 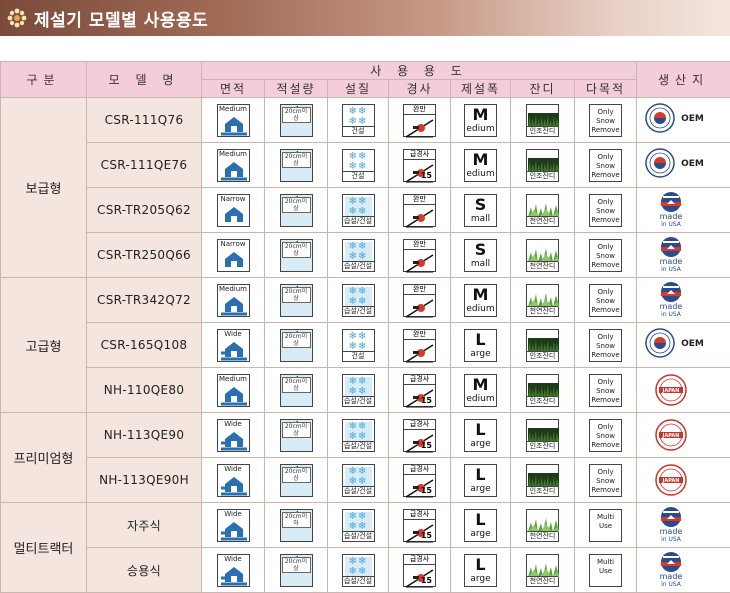 I want to click on model-name: CSR-165Q108, so click(x=144, y=345).